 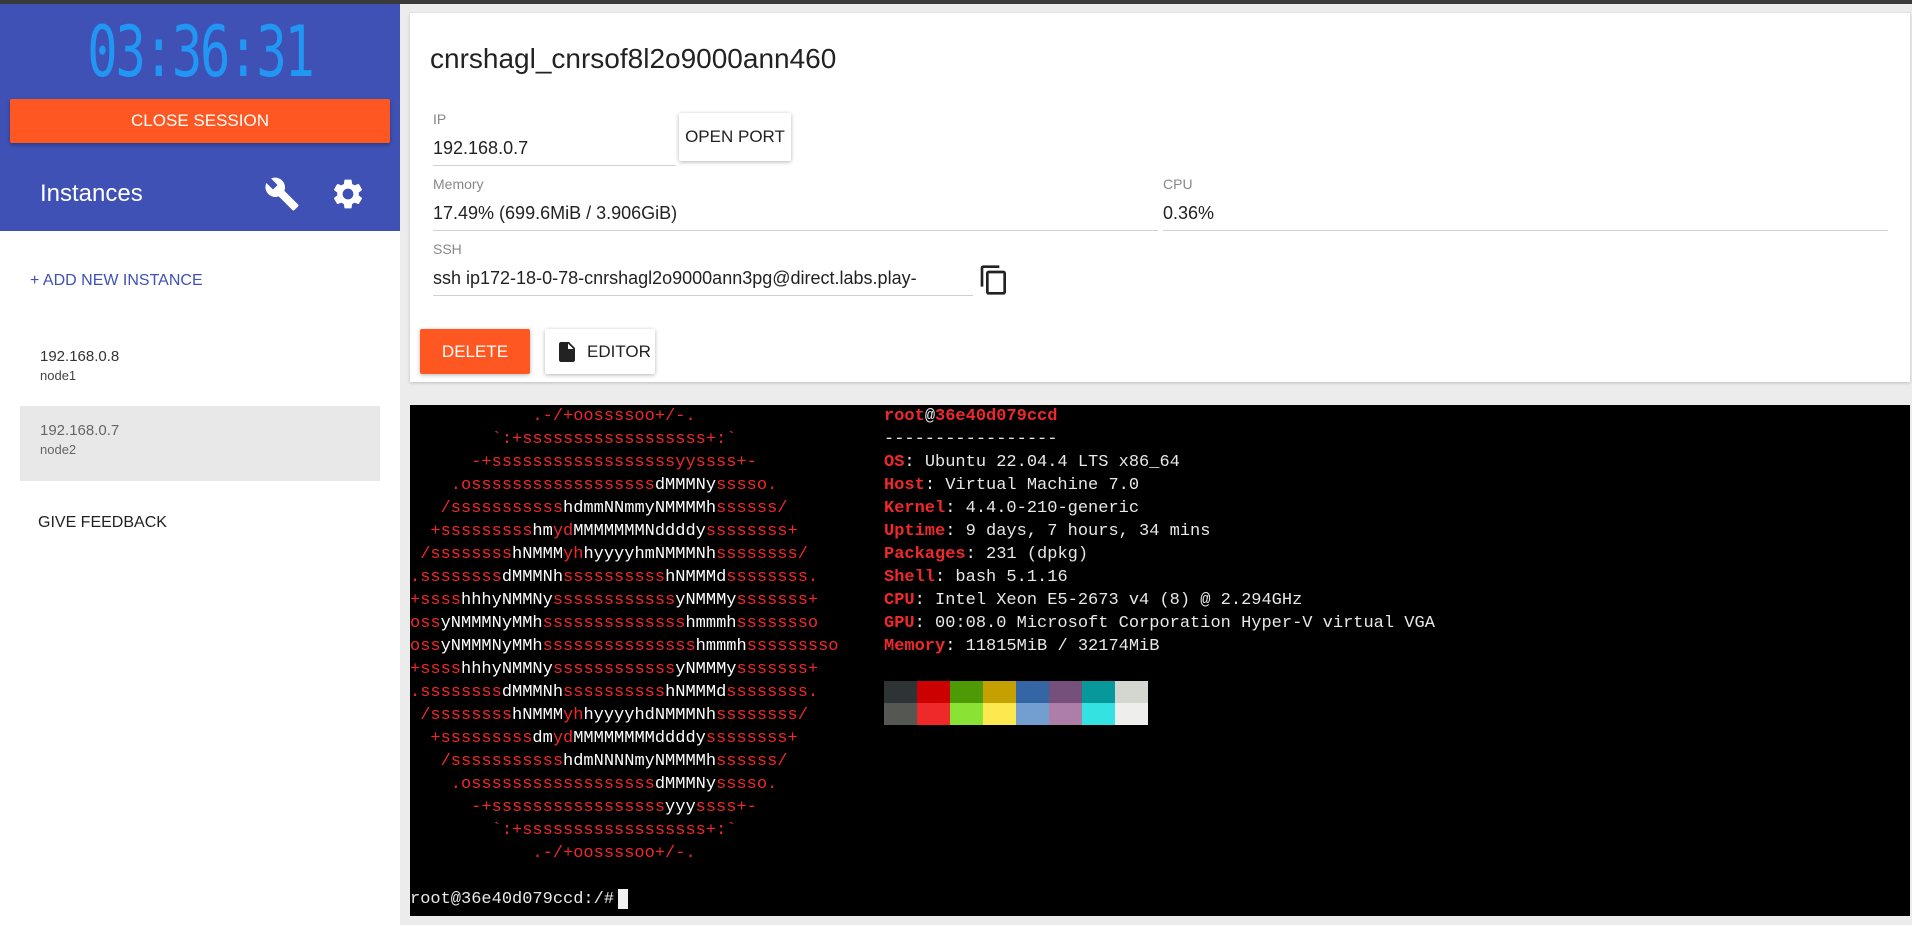 What do you see at coordinates (894, 462) in the screenshot?
I see `info-key: OS` at bounding box center [894, 462].